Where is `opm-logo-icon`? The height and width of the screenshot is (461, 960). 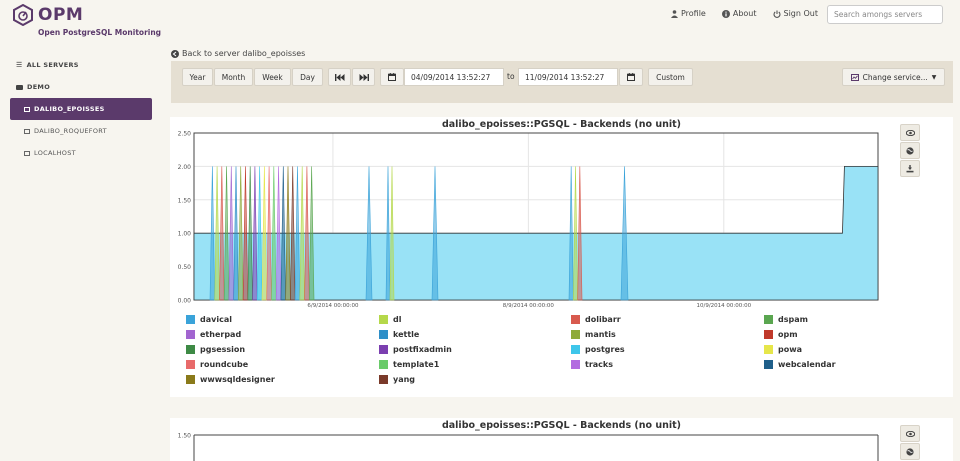
opm-logo-icon is located at coordinates (23, 15).